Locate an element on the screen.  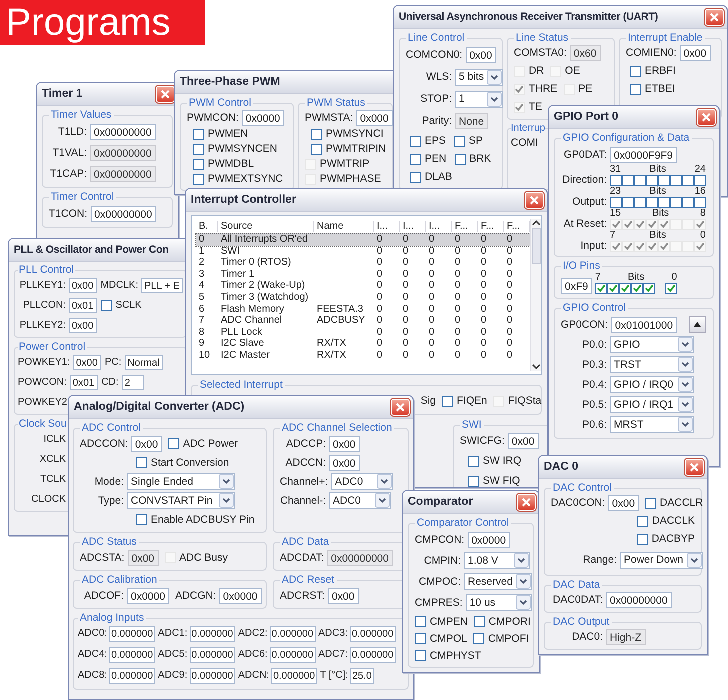
table-row: 8 PLL Lock 0 0 0 0 0 0 is located at coordinates (363, 332).